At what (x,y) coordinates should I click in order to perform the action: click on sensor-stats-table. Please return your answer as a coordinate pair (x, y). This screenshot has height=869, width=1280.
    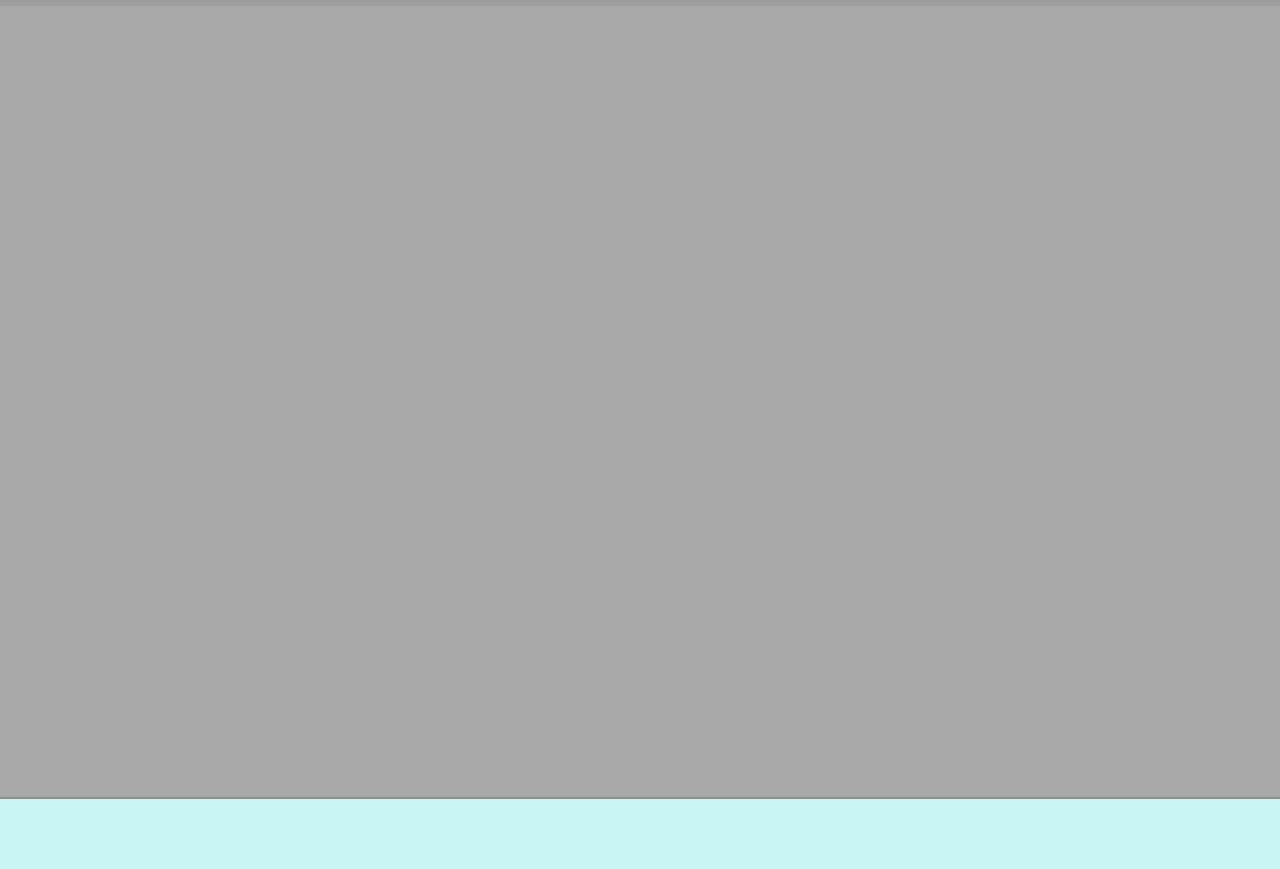
    Looking at the image, I should click on (640, 833).